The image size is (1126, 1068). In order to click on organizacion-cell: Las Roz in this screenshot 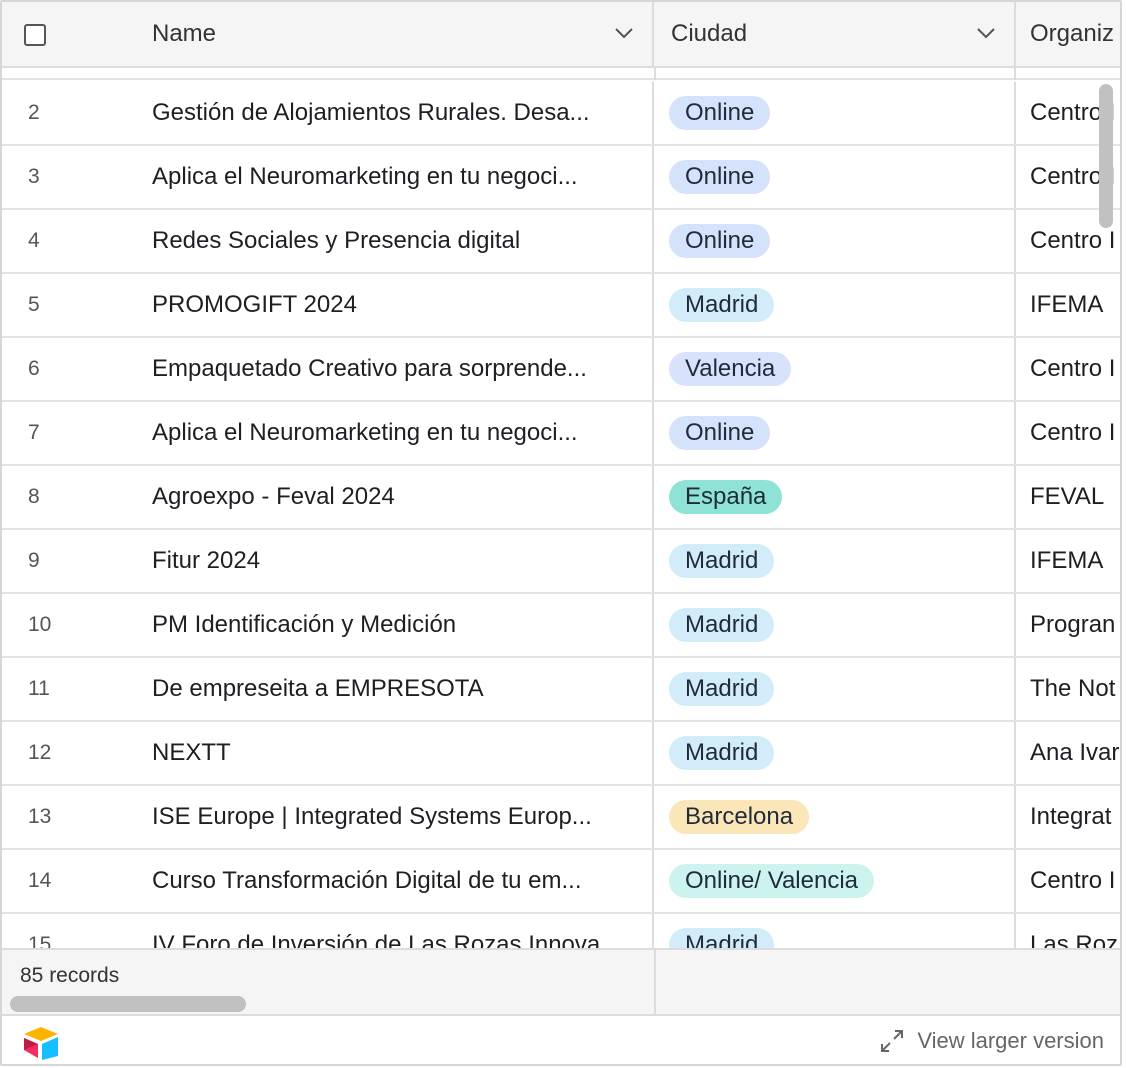, I will do `click(1069, 931)`.